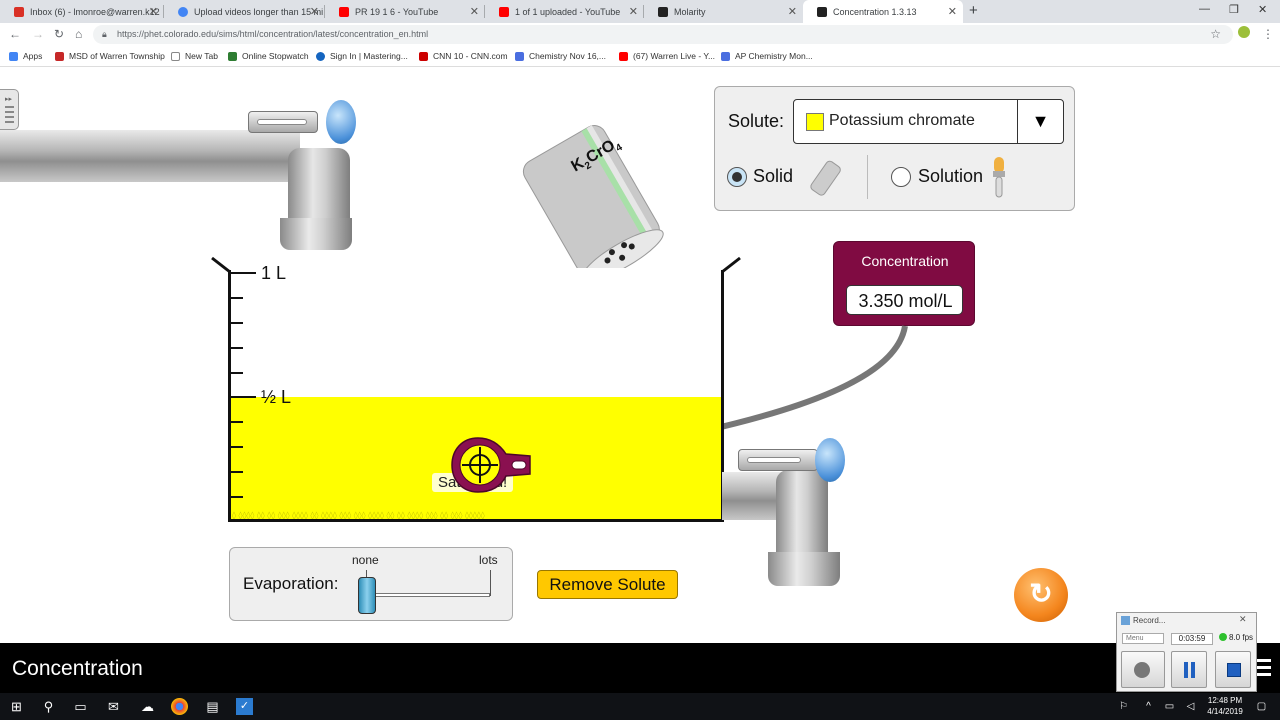  What do you see at coordinates (179, 706) in the screenshot?
I see `chrome-icon` at bounding box center [179, 706].